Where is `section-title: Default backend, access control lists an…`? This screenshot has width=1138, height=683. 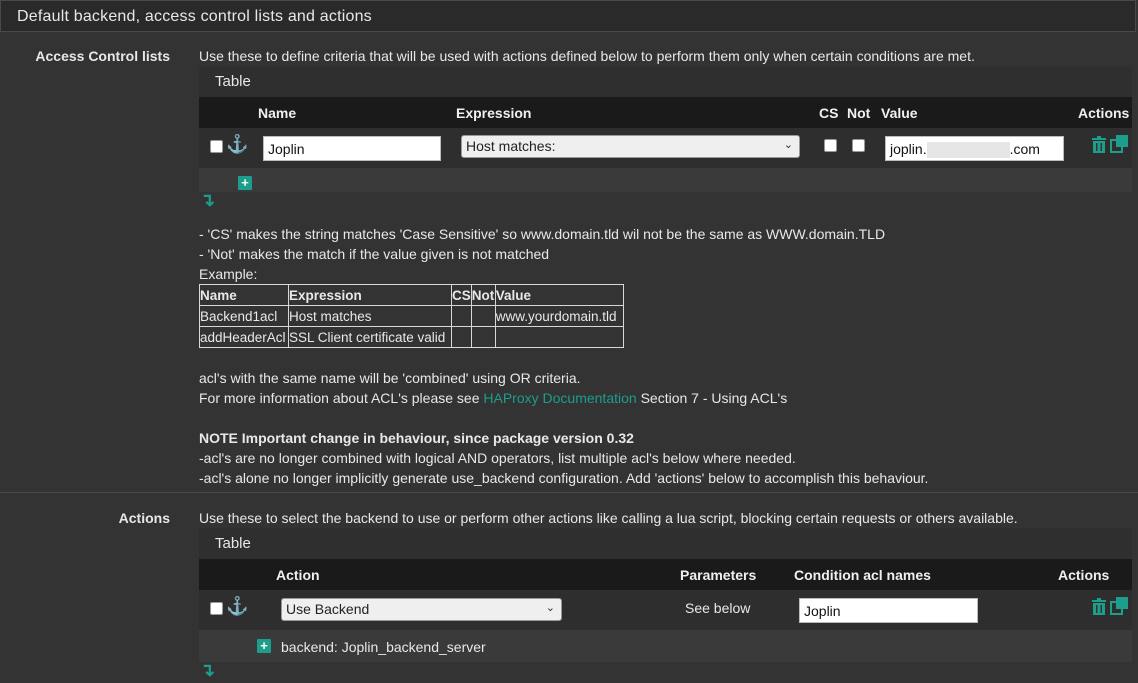
section-title: Default backend, access control lists an… is located at coordinates (194, 16).